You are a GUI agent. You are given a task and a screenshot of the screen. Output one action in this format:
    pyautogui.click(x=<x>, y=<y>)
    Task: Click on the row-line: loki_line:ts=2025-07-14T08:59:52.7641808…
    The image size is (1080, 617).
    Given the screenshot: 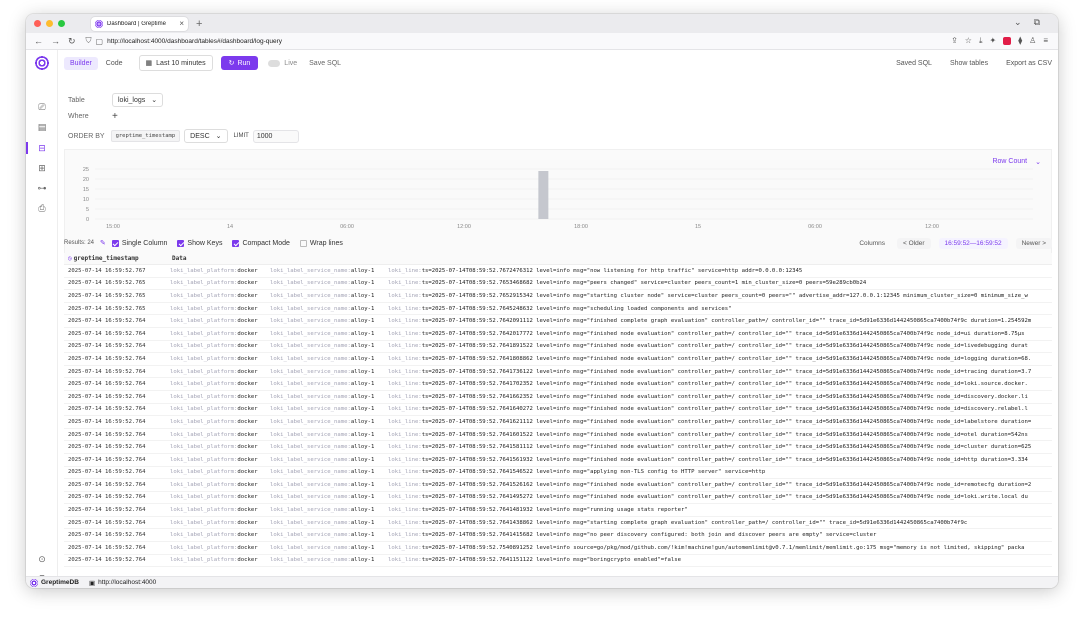 What is the action you would take?
    pyautogui.click(x=720, y=359)
    